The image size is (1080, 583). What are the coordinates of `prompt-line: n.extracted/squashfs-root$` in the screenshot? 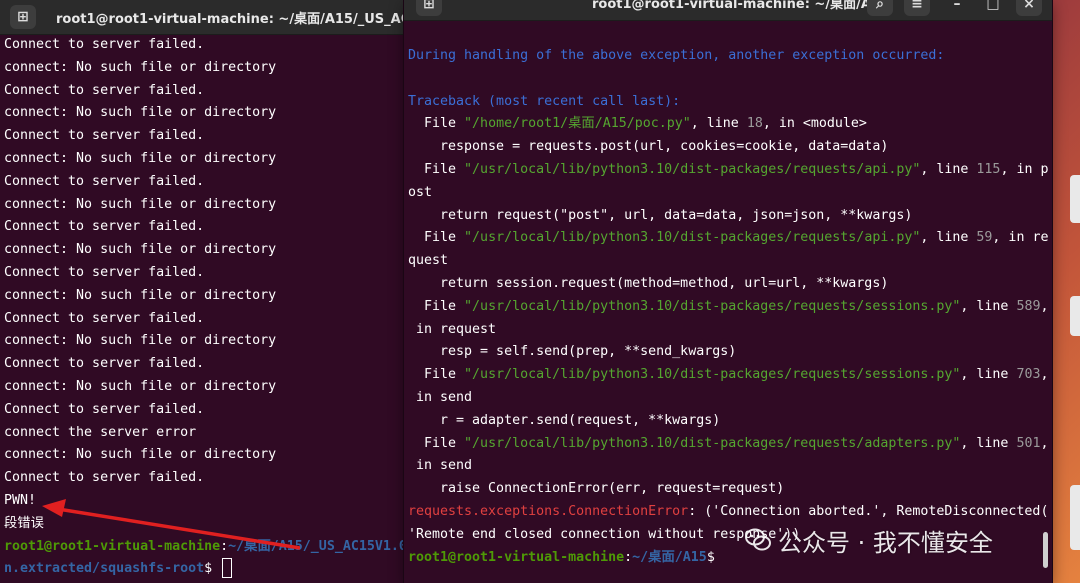 It's located at (205, 569).